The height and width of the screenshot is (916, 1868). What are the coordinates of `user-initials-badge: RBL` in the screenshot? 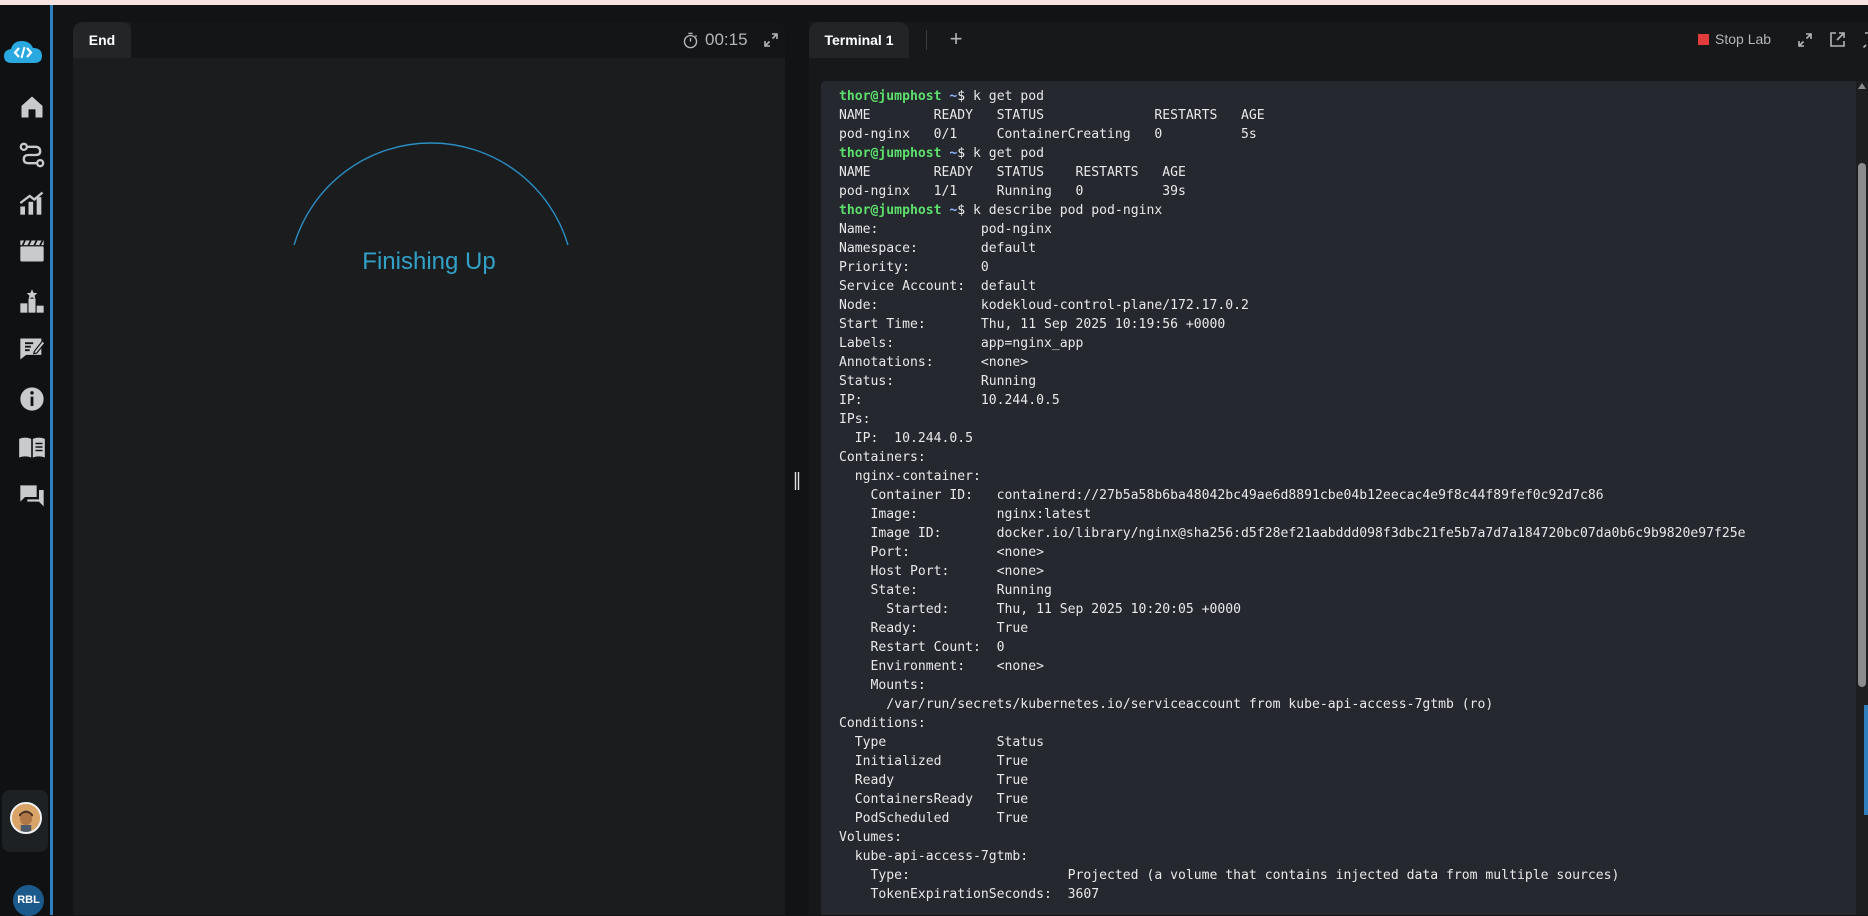 It's located at (28, 900).